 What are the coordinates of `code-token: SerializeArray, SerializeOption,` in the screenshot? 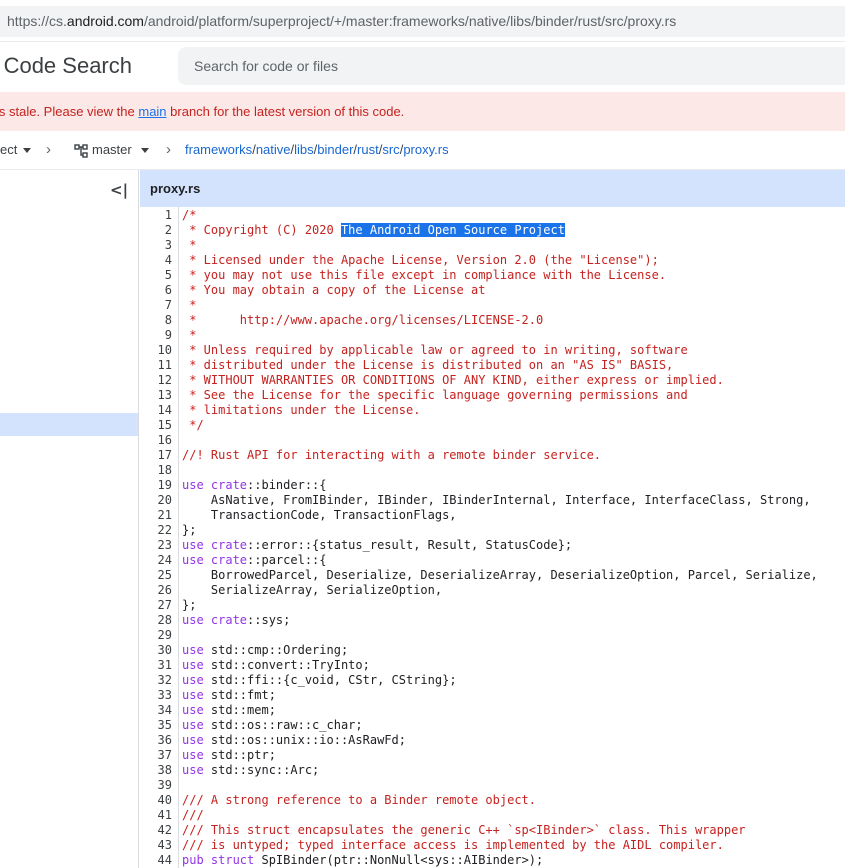 It's located at (312, 590).